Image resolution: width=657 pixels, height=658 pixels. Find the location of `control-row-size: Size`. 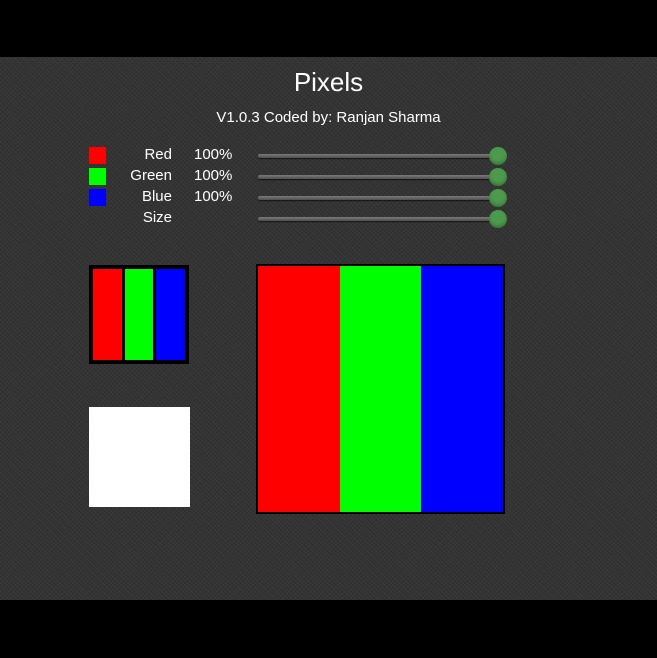

control-row-size: Size is located at coordinates (328, 218).